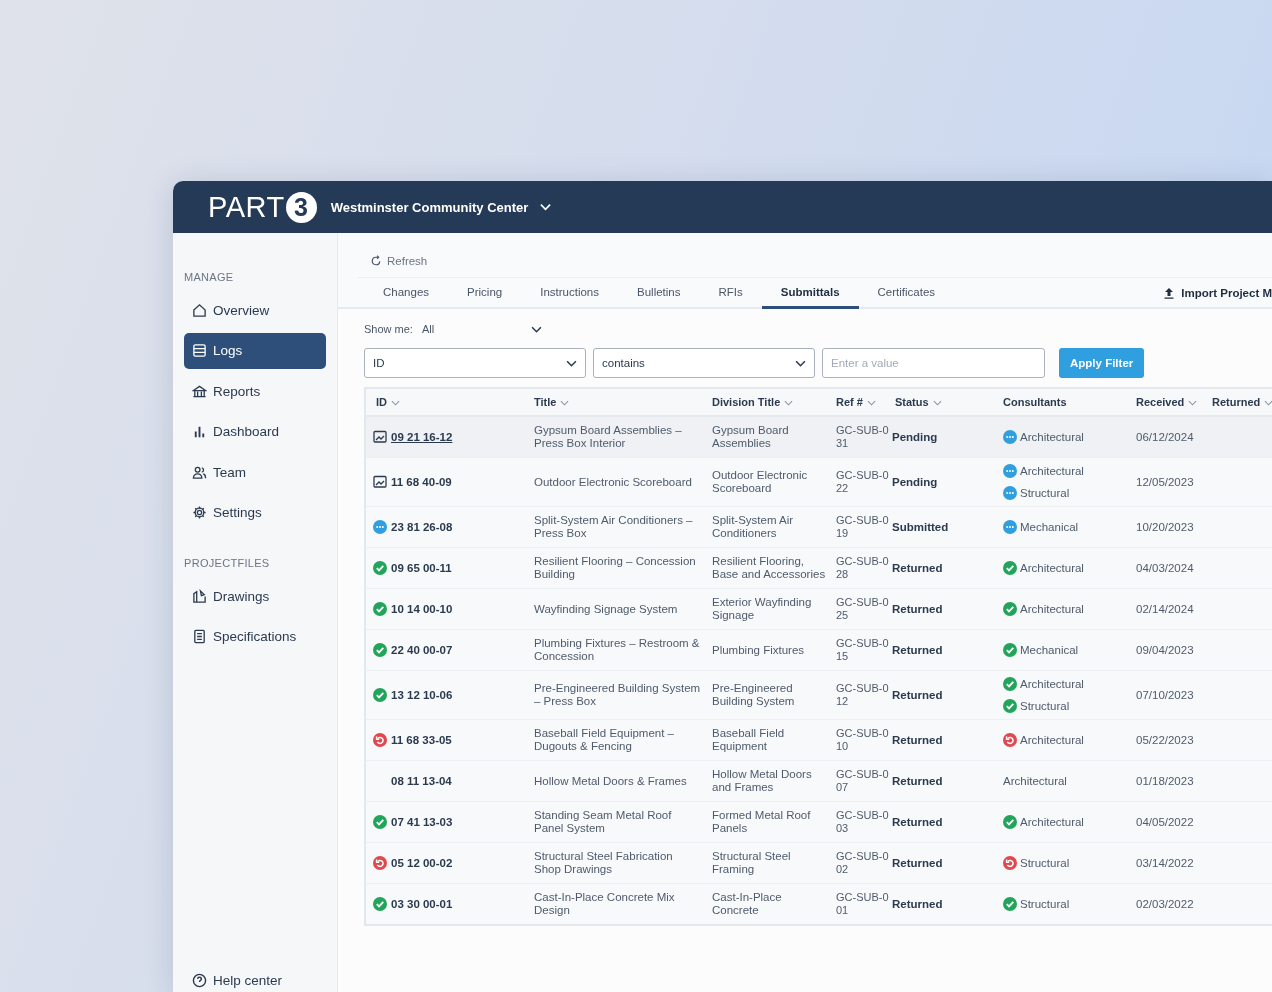  I want to click on tab: Changes, so click(406, 293).